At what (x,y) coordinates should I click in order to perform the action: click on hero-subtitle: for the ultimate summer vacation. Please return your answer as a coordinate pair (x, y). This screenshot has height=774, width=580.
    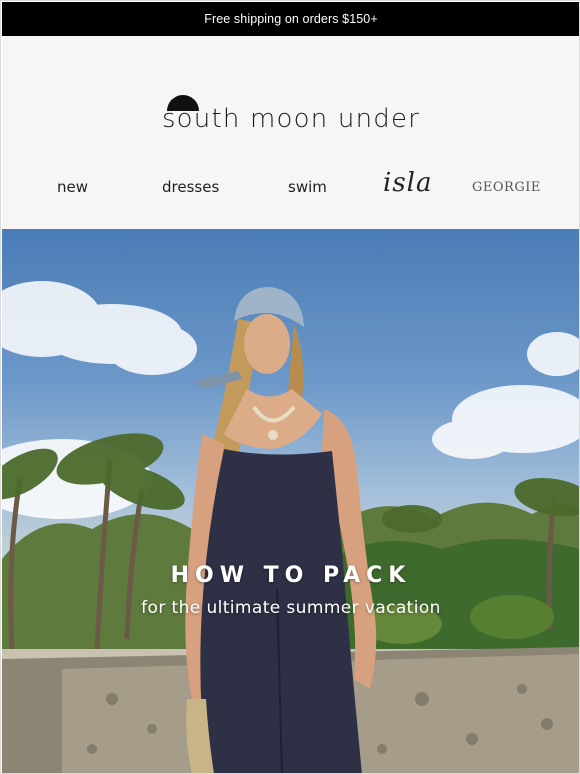
    Looking at the image, I should click on (291, 608).